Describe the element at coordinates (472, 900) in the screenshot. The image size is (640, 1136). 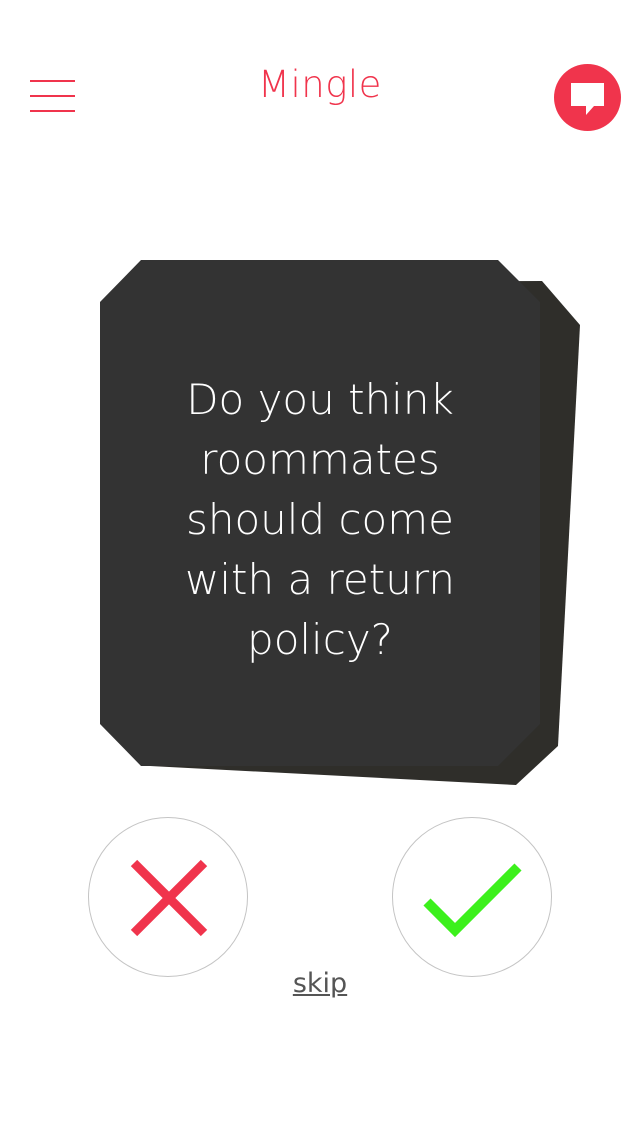
I see `checkmark-icon` at that location.